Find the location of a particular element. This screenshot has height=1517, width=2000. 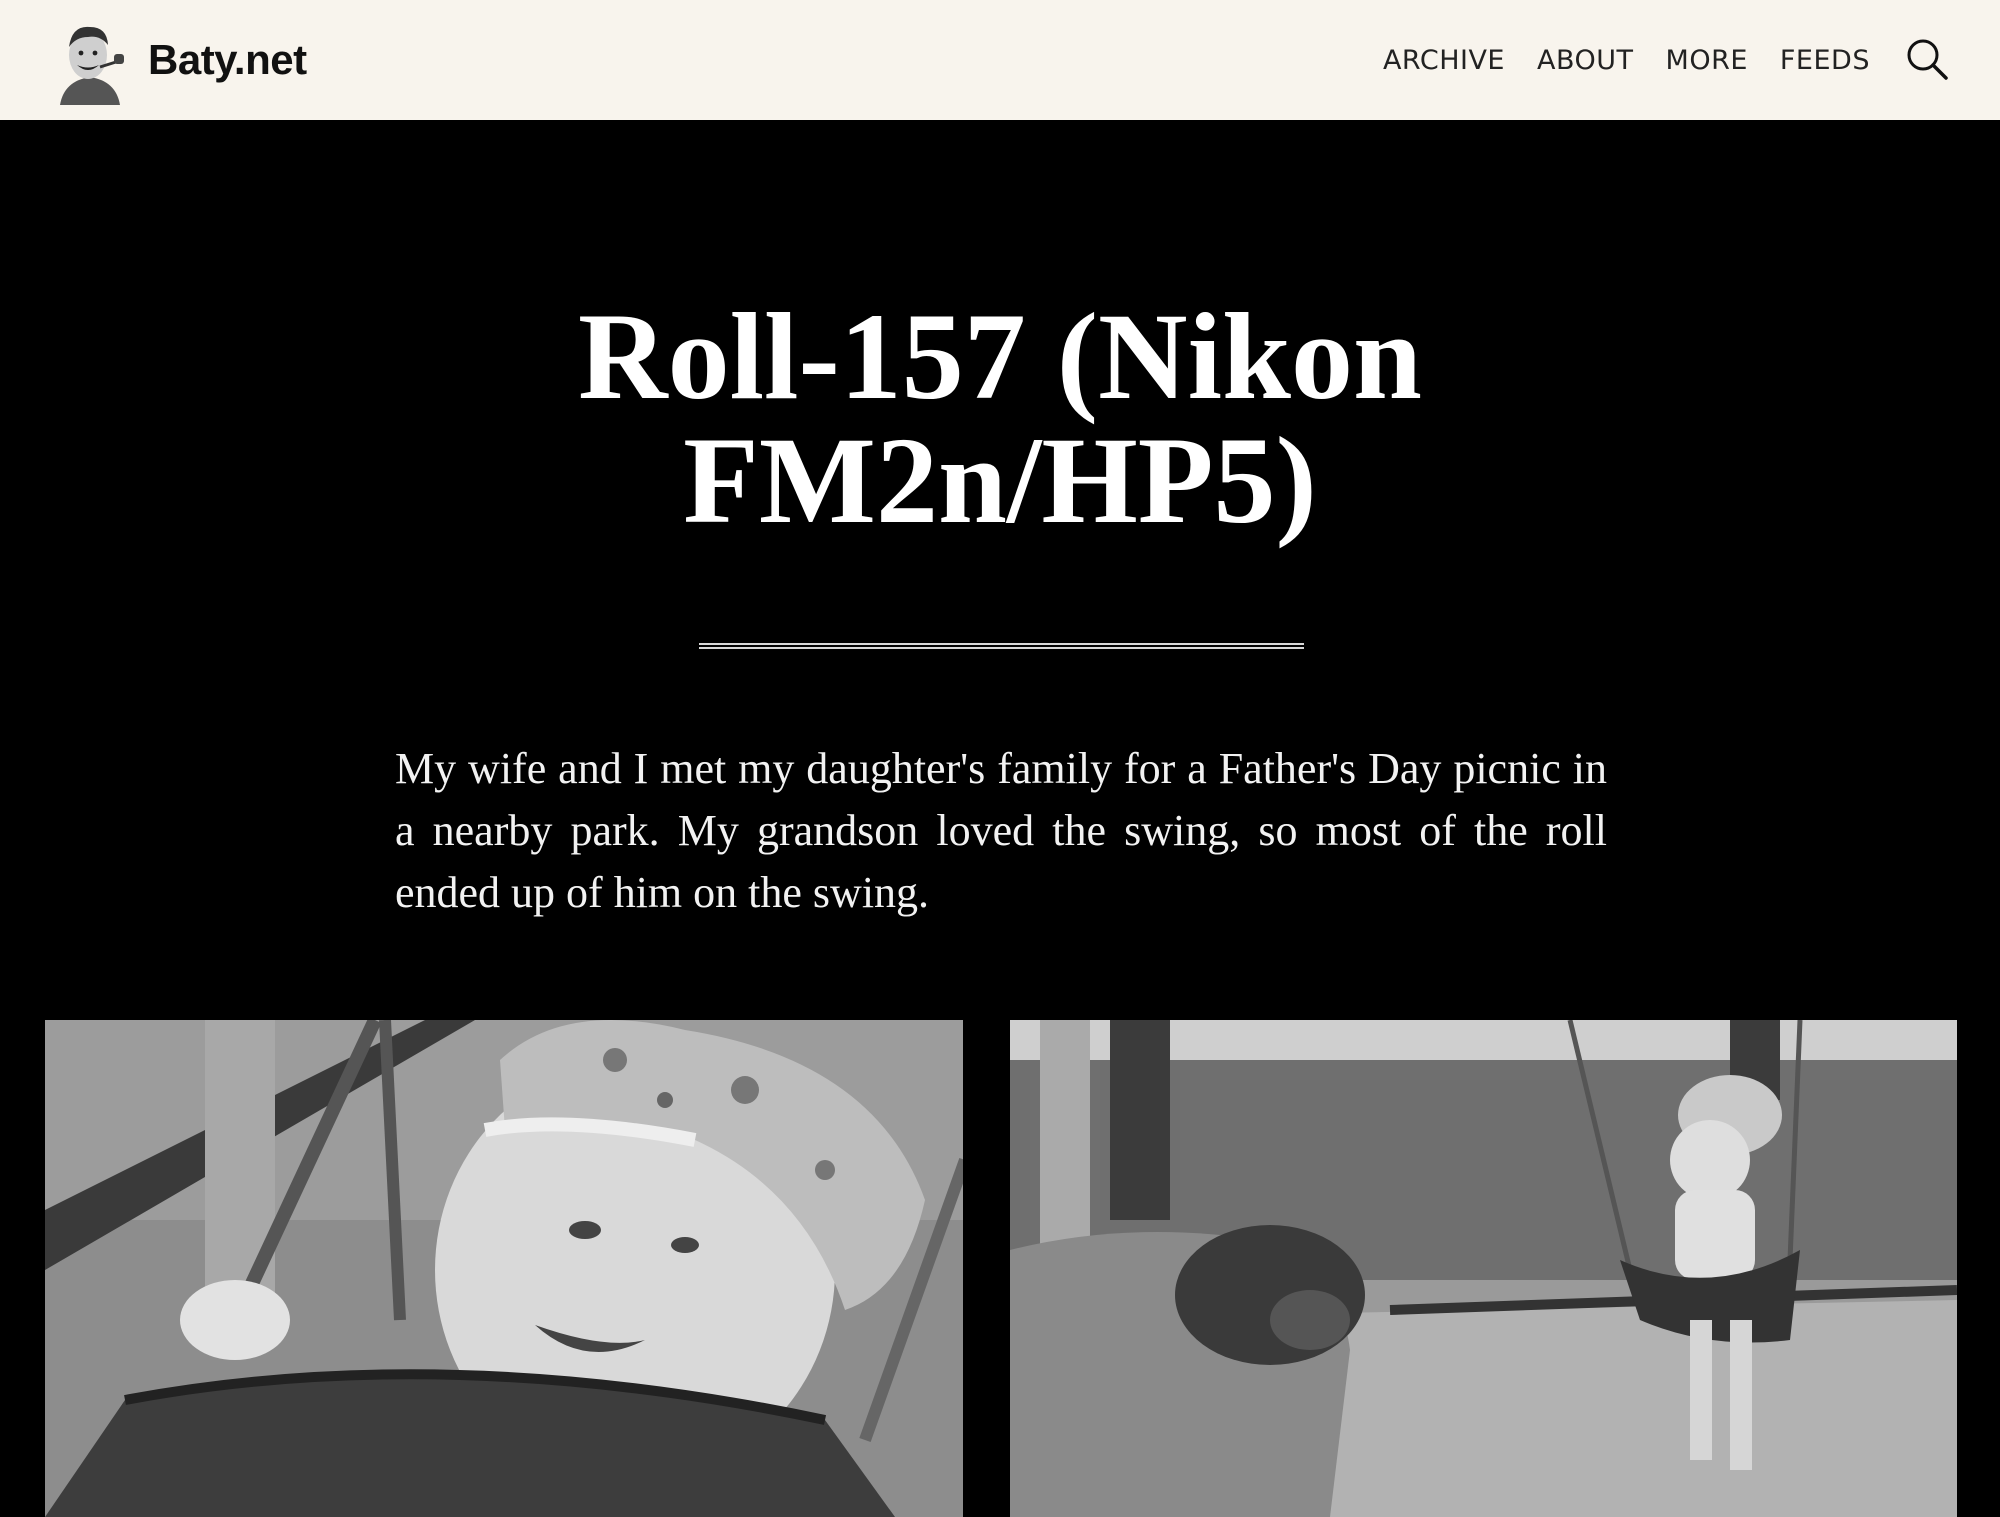

main-nav: ARCHIVE ABOUT MORE FEEDS is located at coordinates (1610, 60).